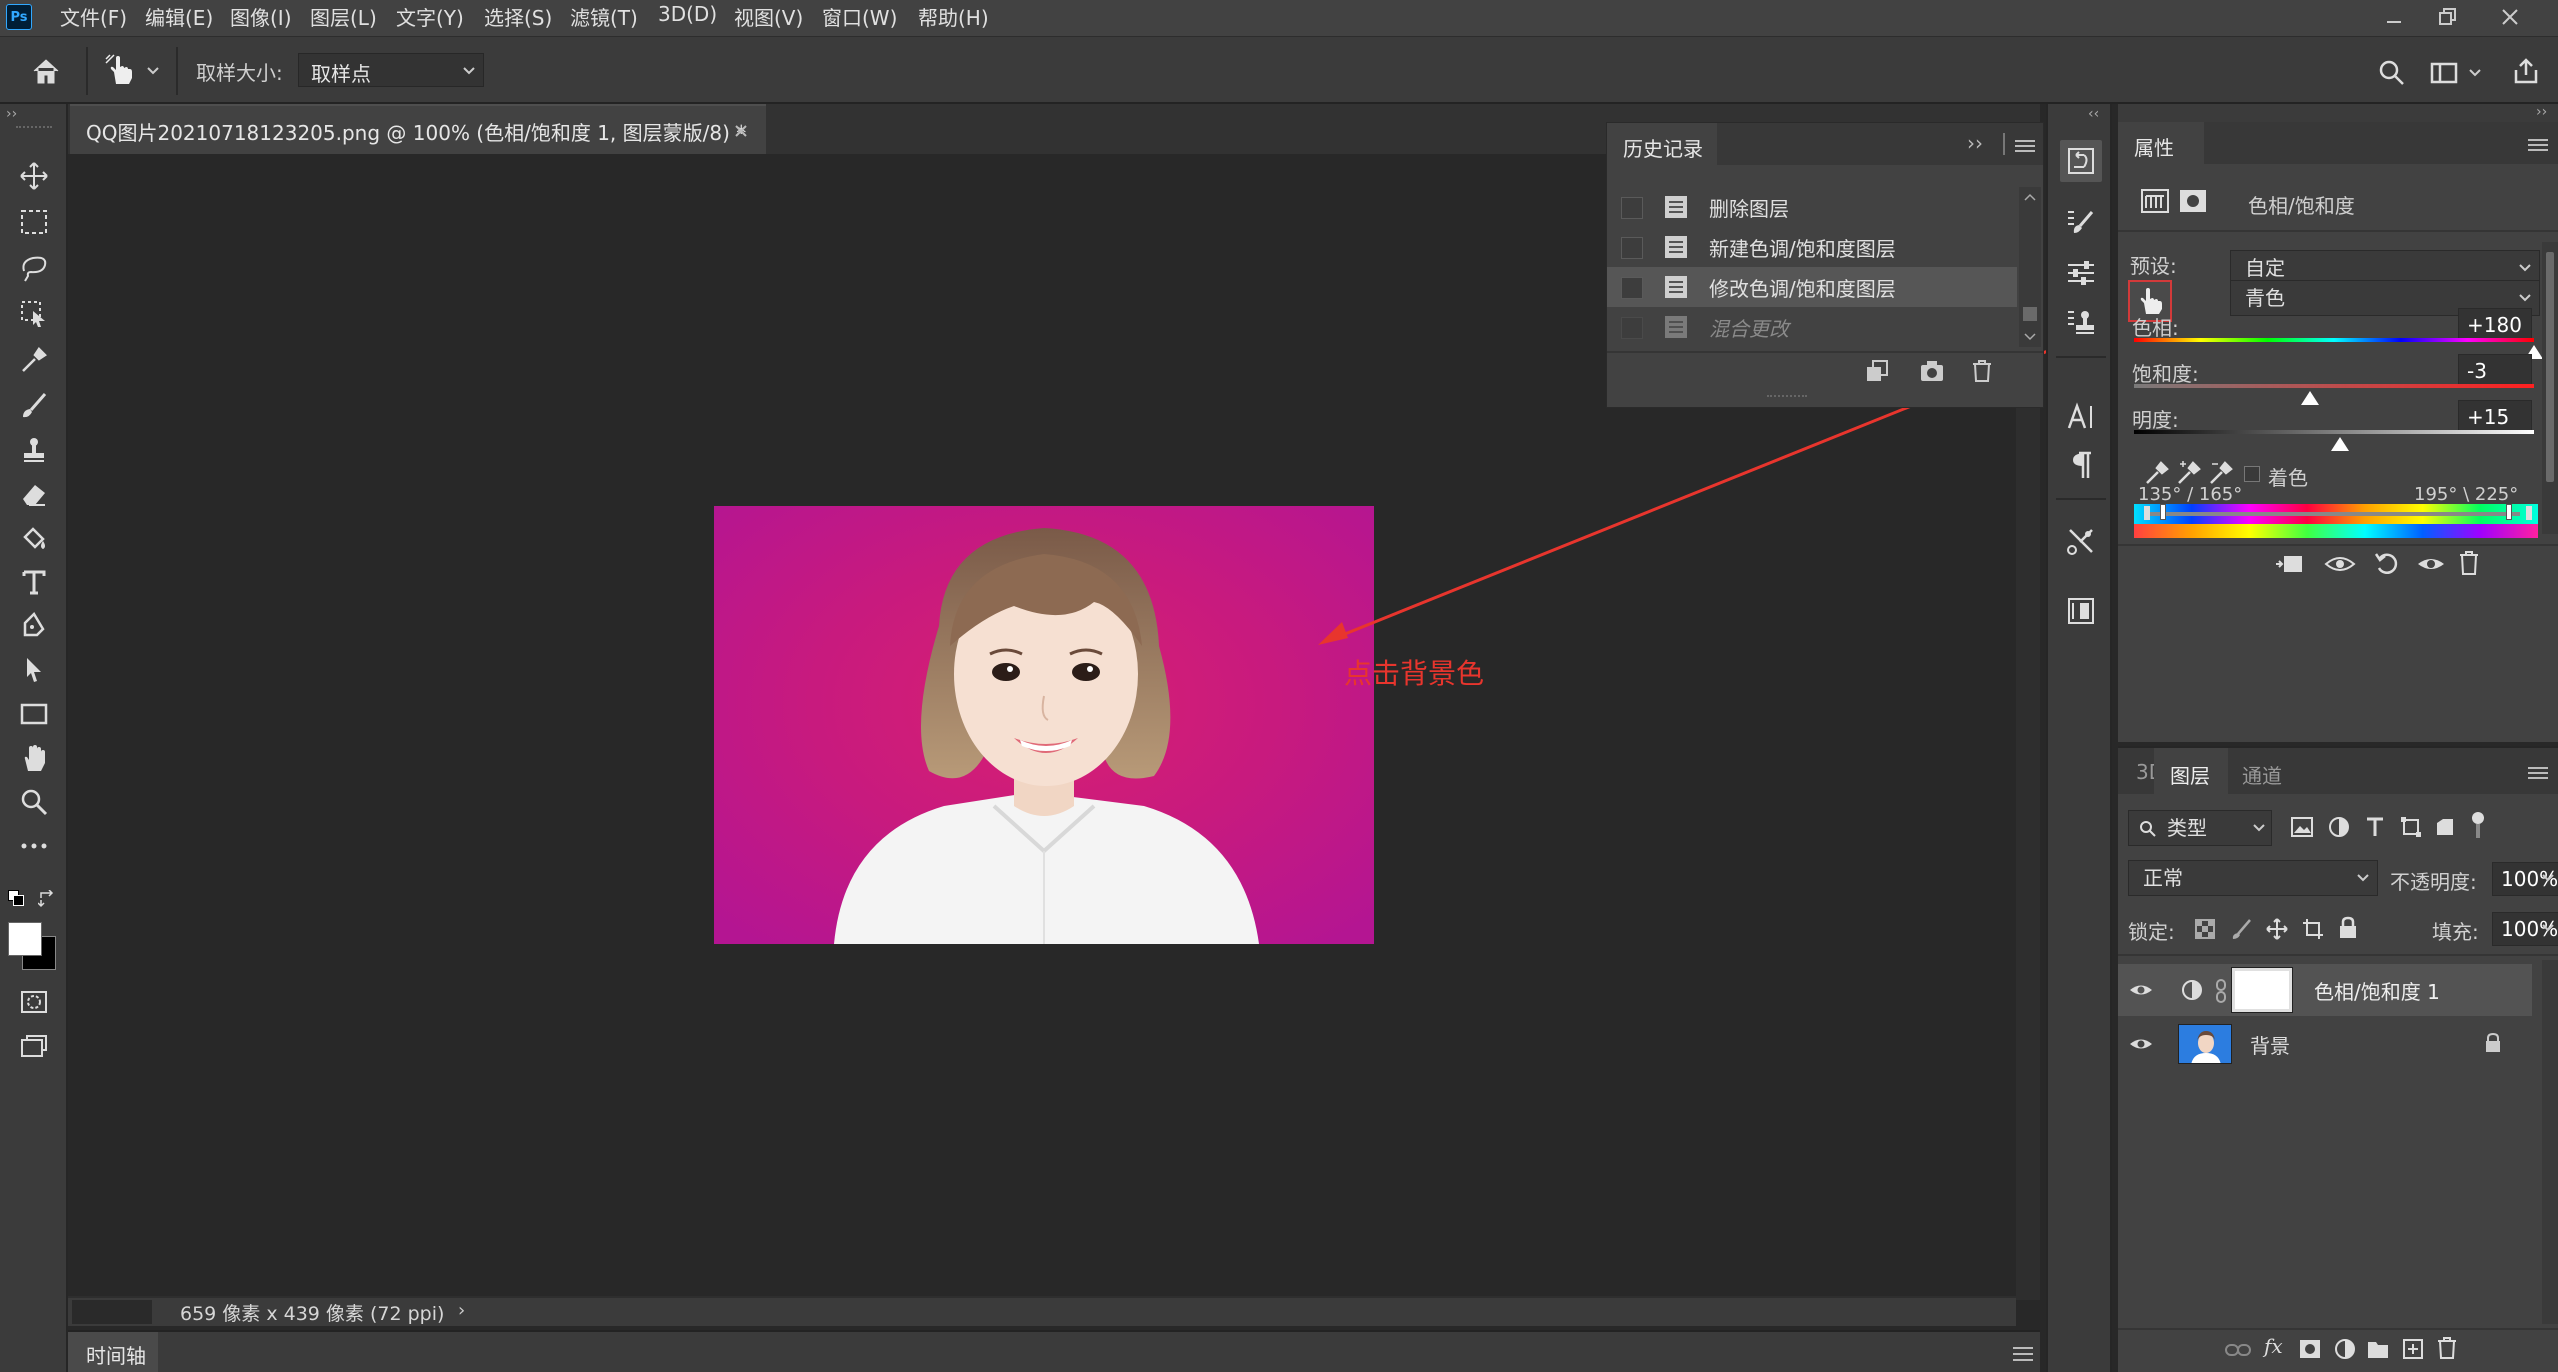 The image size is (2558, 1372). Describe the element at coordinates (2495, 417) in the screenshot. I see `lightness-input: +15` at that location.